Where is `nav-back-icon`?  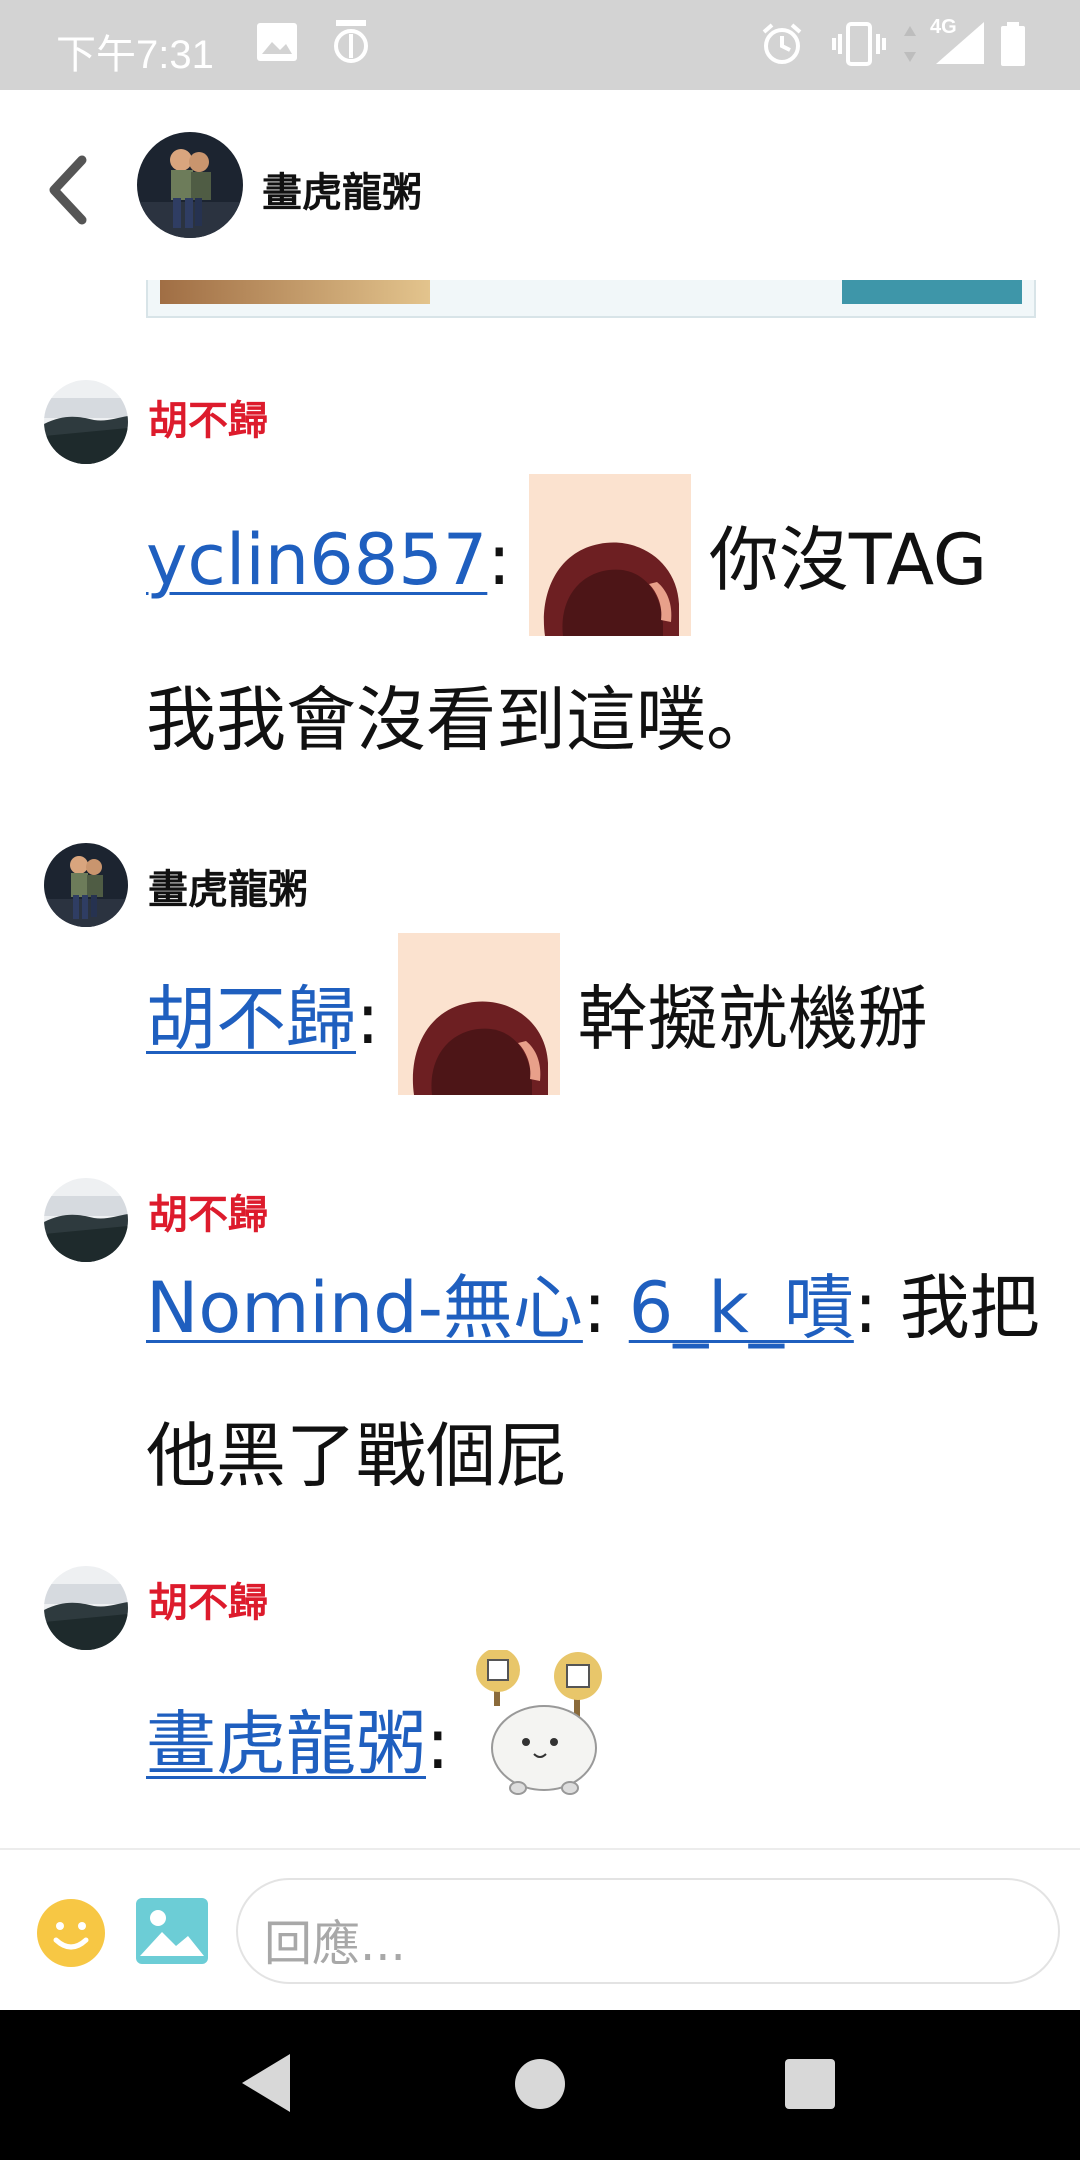
nav-back-icon is located at coordinates (266, 2083).